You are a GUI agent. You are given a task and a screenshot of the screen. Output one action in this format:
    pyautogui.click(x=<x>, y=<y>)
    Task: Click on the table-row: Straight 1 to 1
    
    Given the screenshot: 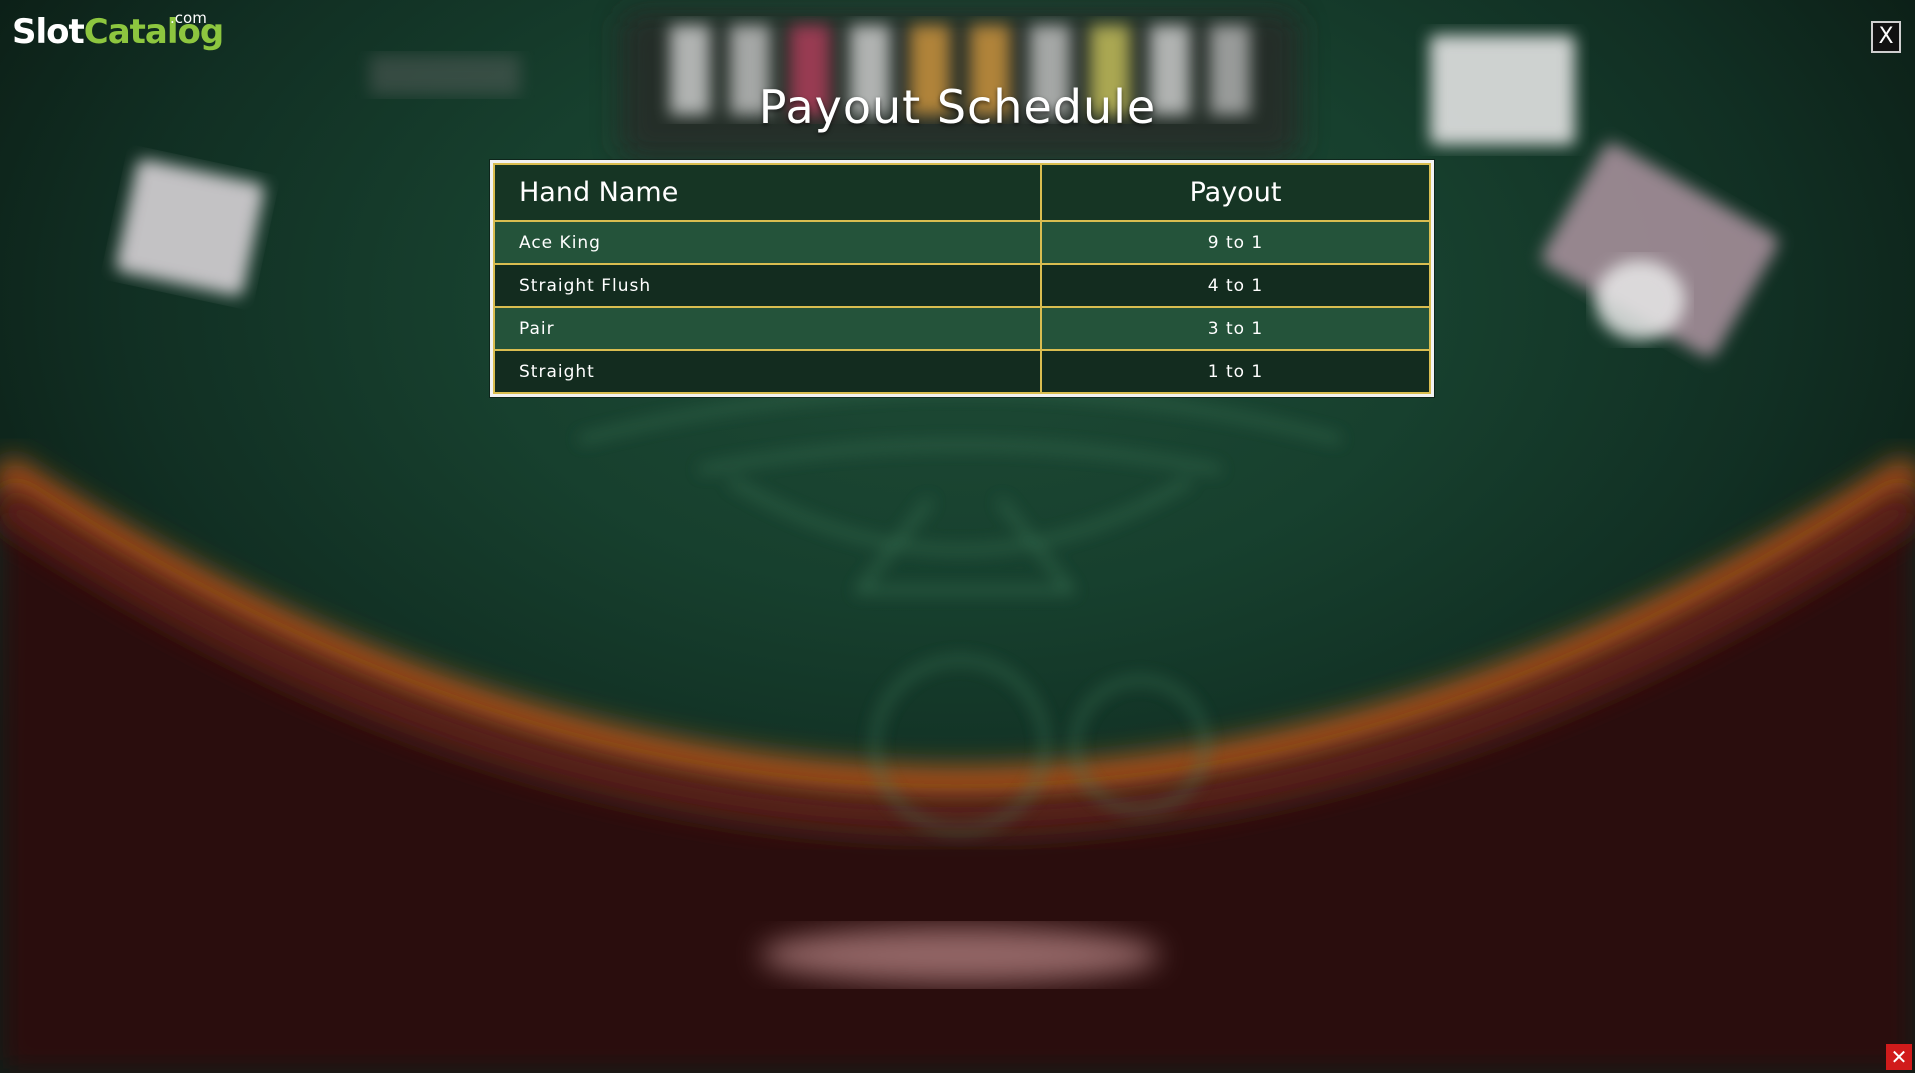 What is the action you would take?
    pyautogui.click(x=962, y=371)
    